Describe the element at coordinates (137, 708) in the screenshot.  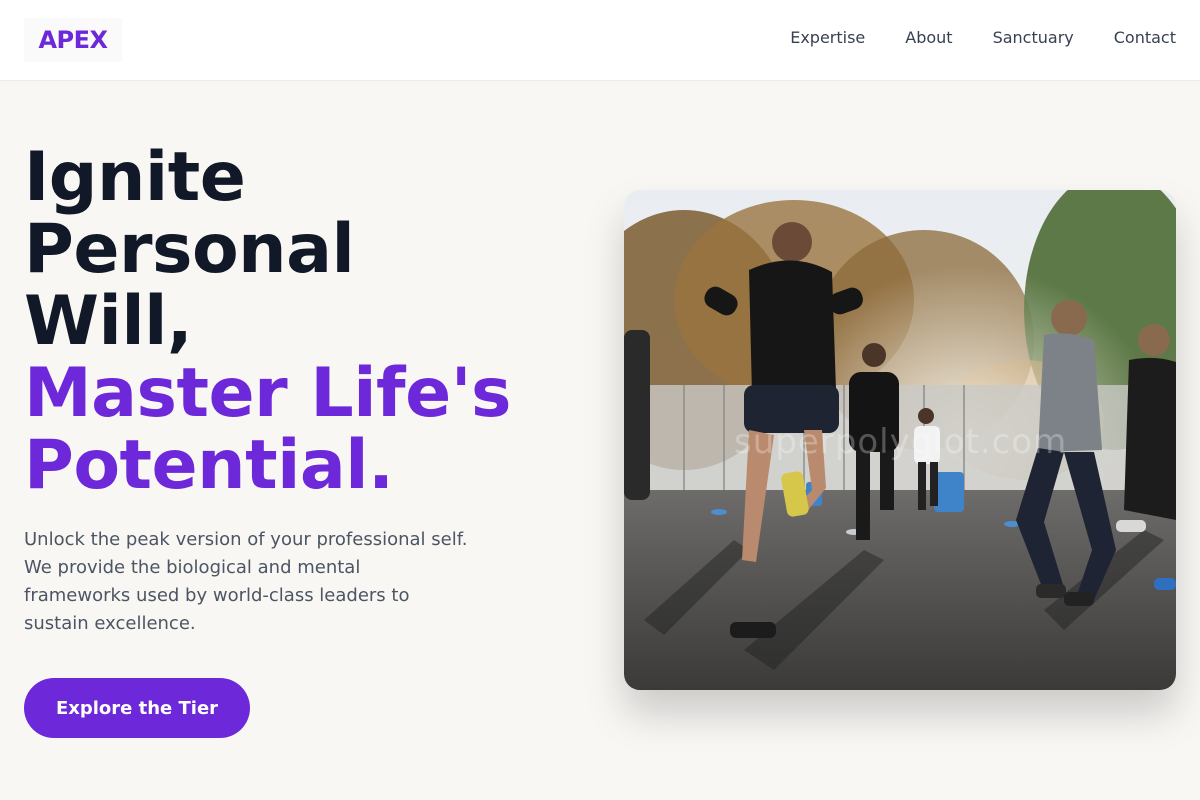
I see `explore-tier-button: Explore the Tier` at that location.